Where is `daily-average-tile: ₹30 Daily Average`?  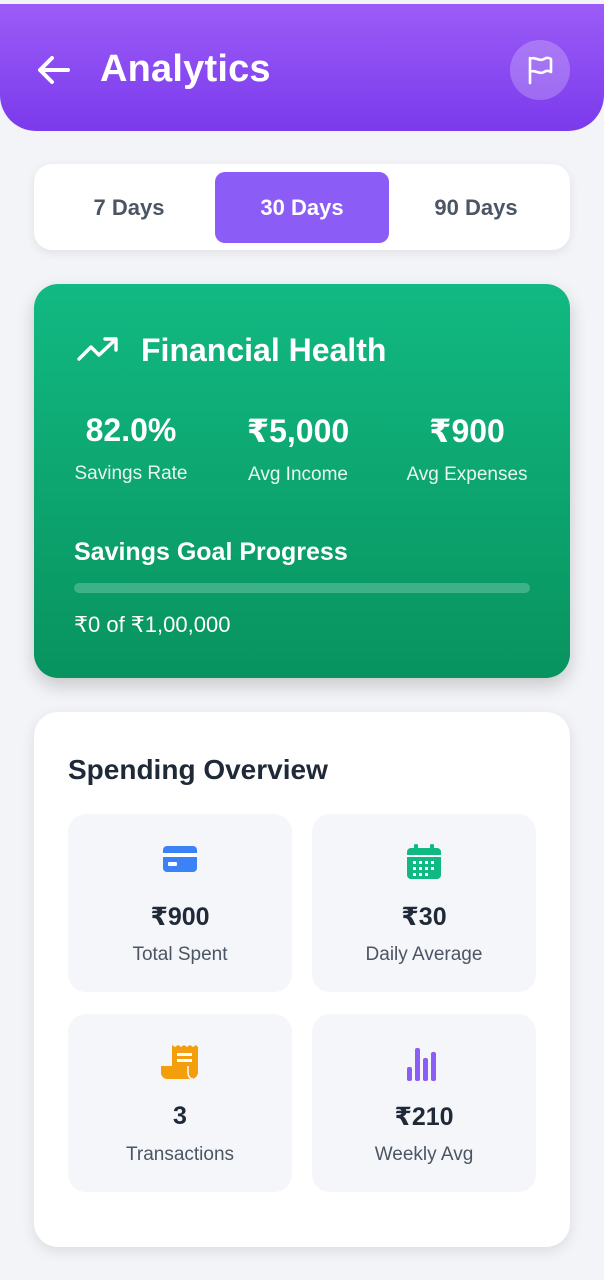
daily-average-tile: ₹30 Daily Average is located at coordinates (424, 903).